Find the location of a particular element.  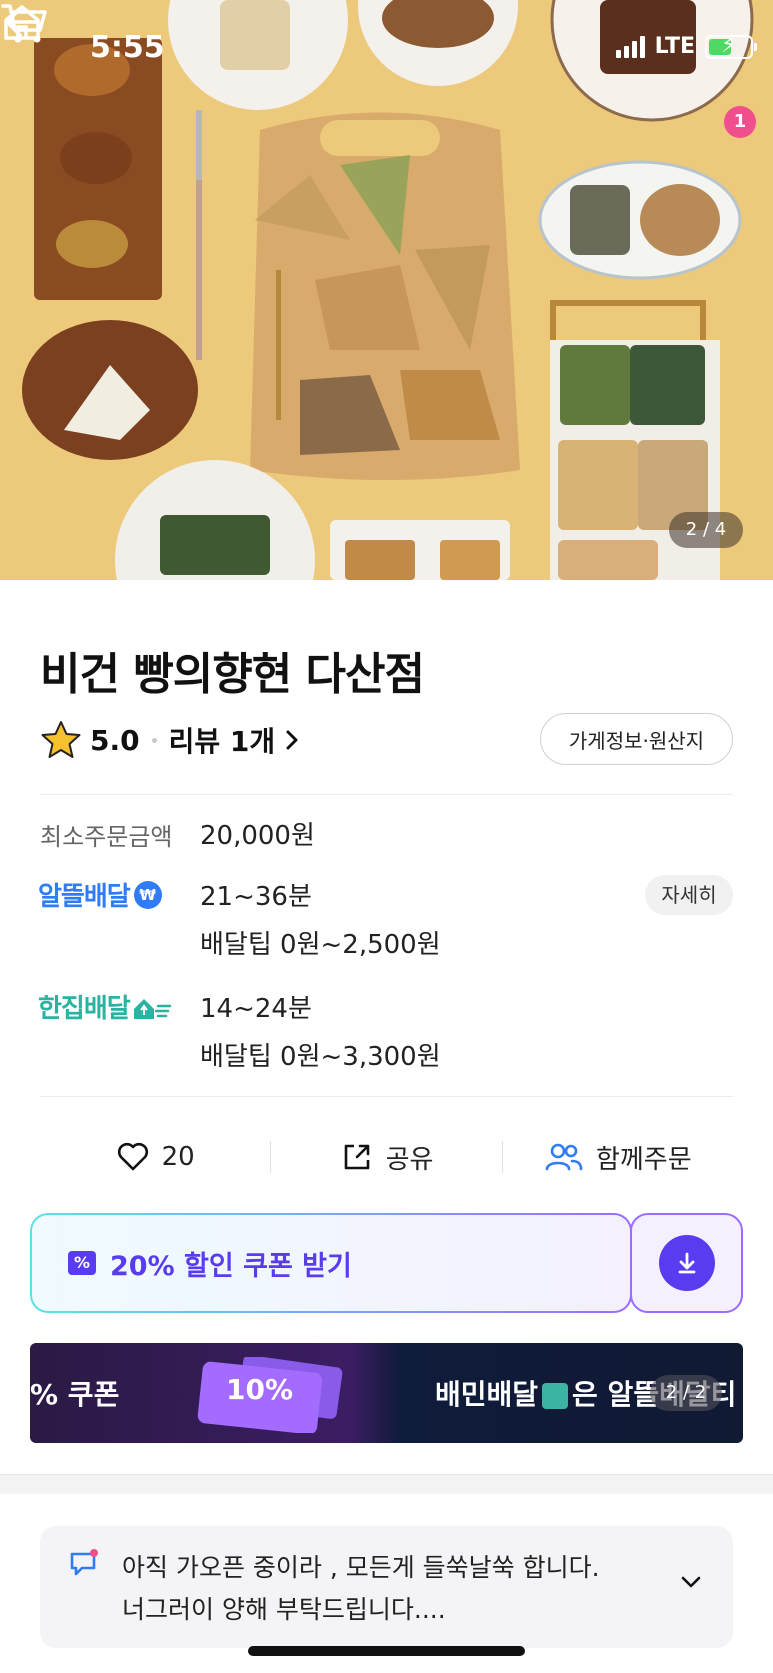

won-icon: ₩ is located at coordinates (147, 894).